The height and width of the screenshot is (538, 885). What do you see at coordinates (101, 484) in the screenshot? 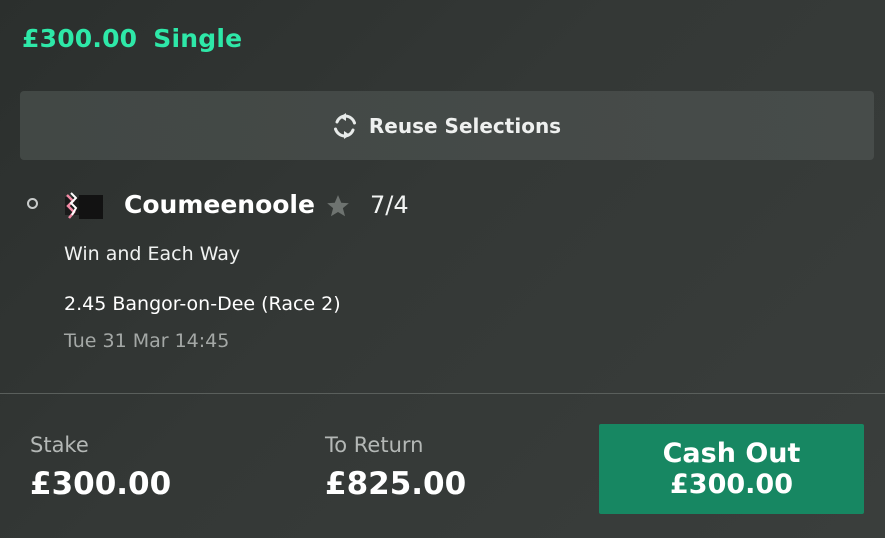
I see `stake-value: £300.00` at bounding box center [101, 484].